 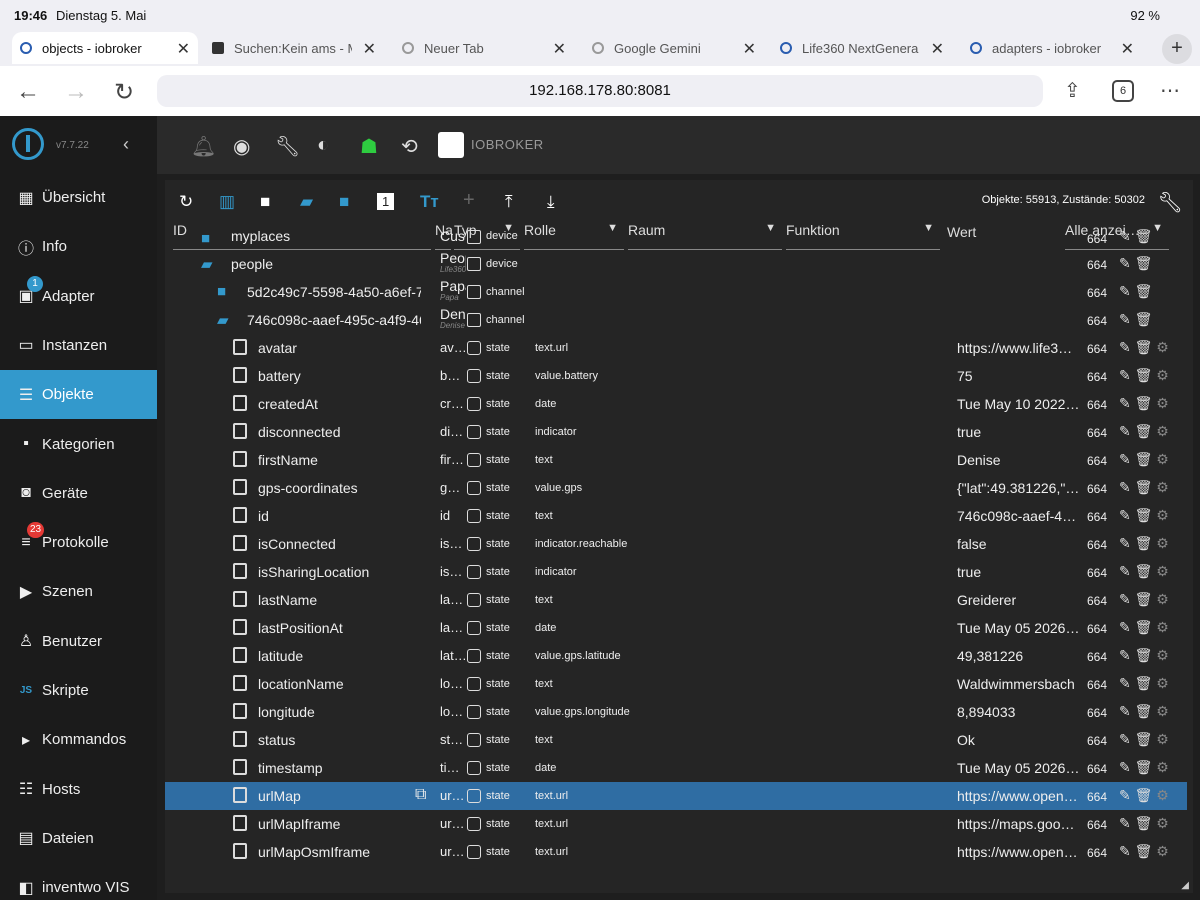 What do you see at coordinates (1185, 885) in the screenshot?
I see `resize-handle-icon: ◢` at bounding box center [1185, 885].